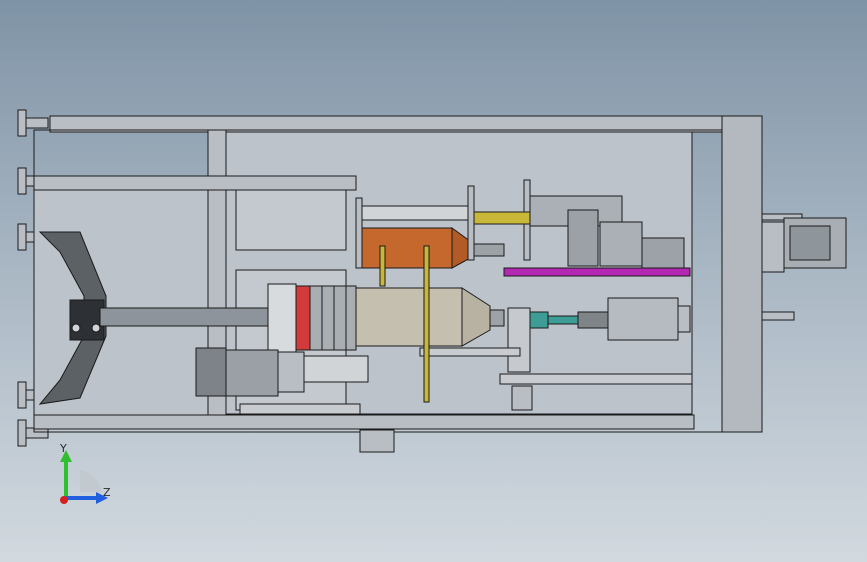 This screenshot has width=867, height=562. I want to click on x-axis-dot, so click(64, 500).